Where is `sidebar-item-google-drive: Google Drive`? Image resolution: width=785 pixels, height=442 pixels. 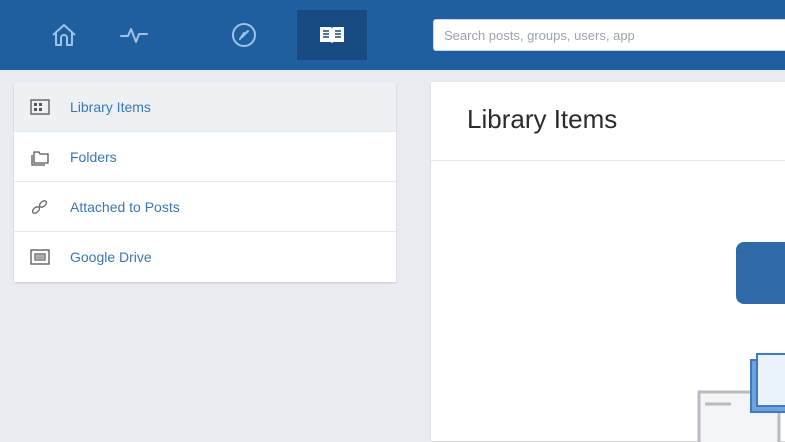
sidebar-item-google-drive: Google Drive is located at coordinates (205, 257).